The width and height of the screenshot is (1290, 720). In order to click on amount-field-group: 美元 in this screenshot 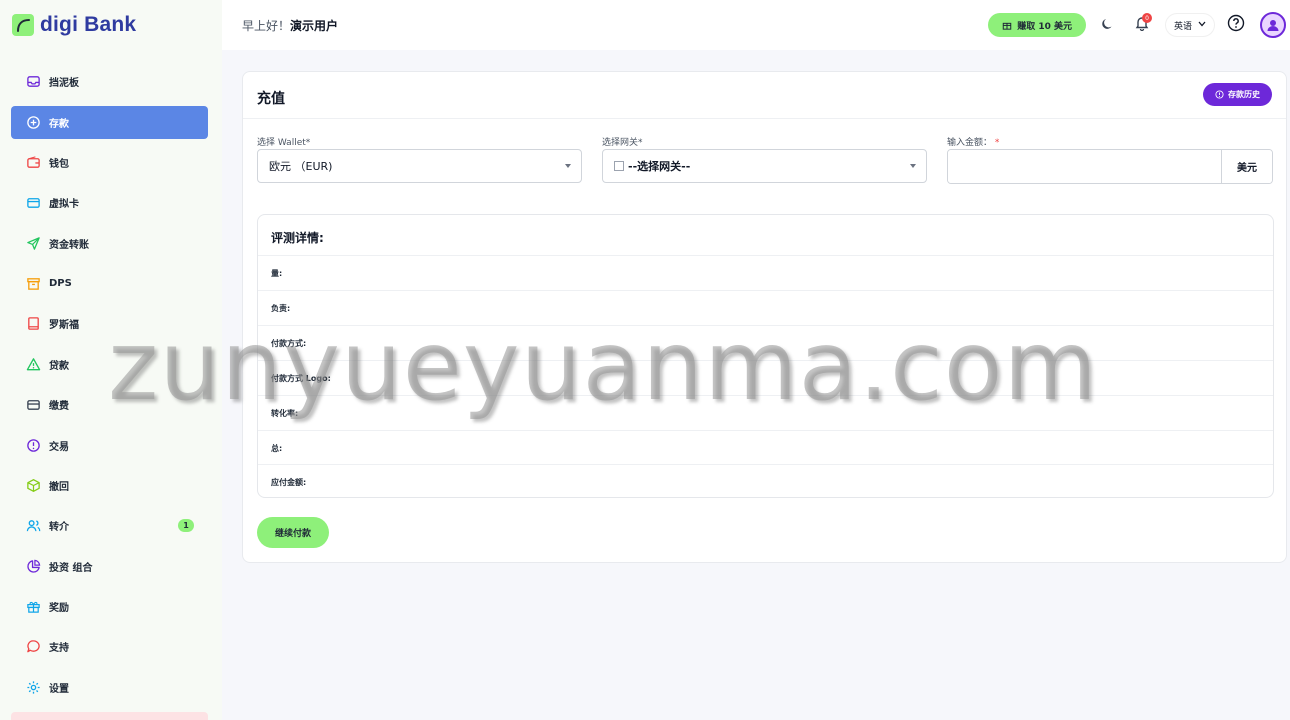, I will do `click(1110, 166)`.